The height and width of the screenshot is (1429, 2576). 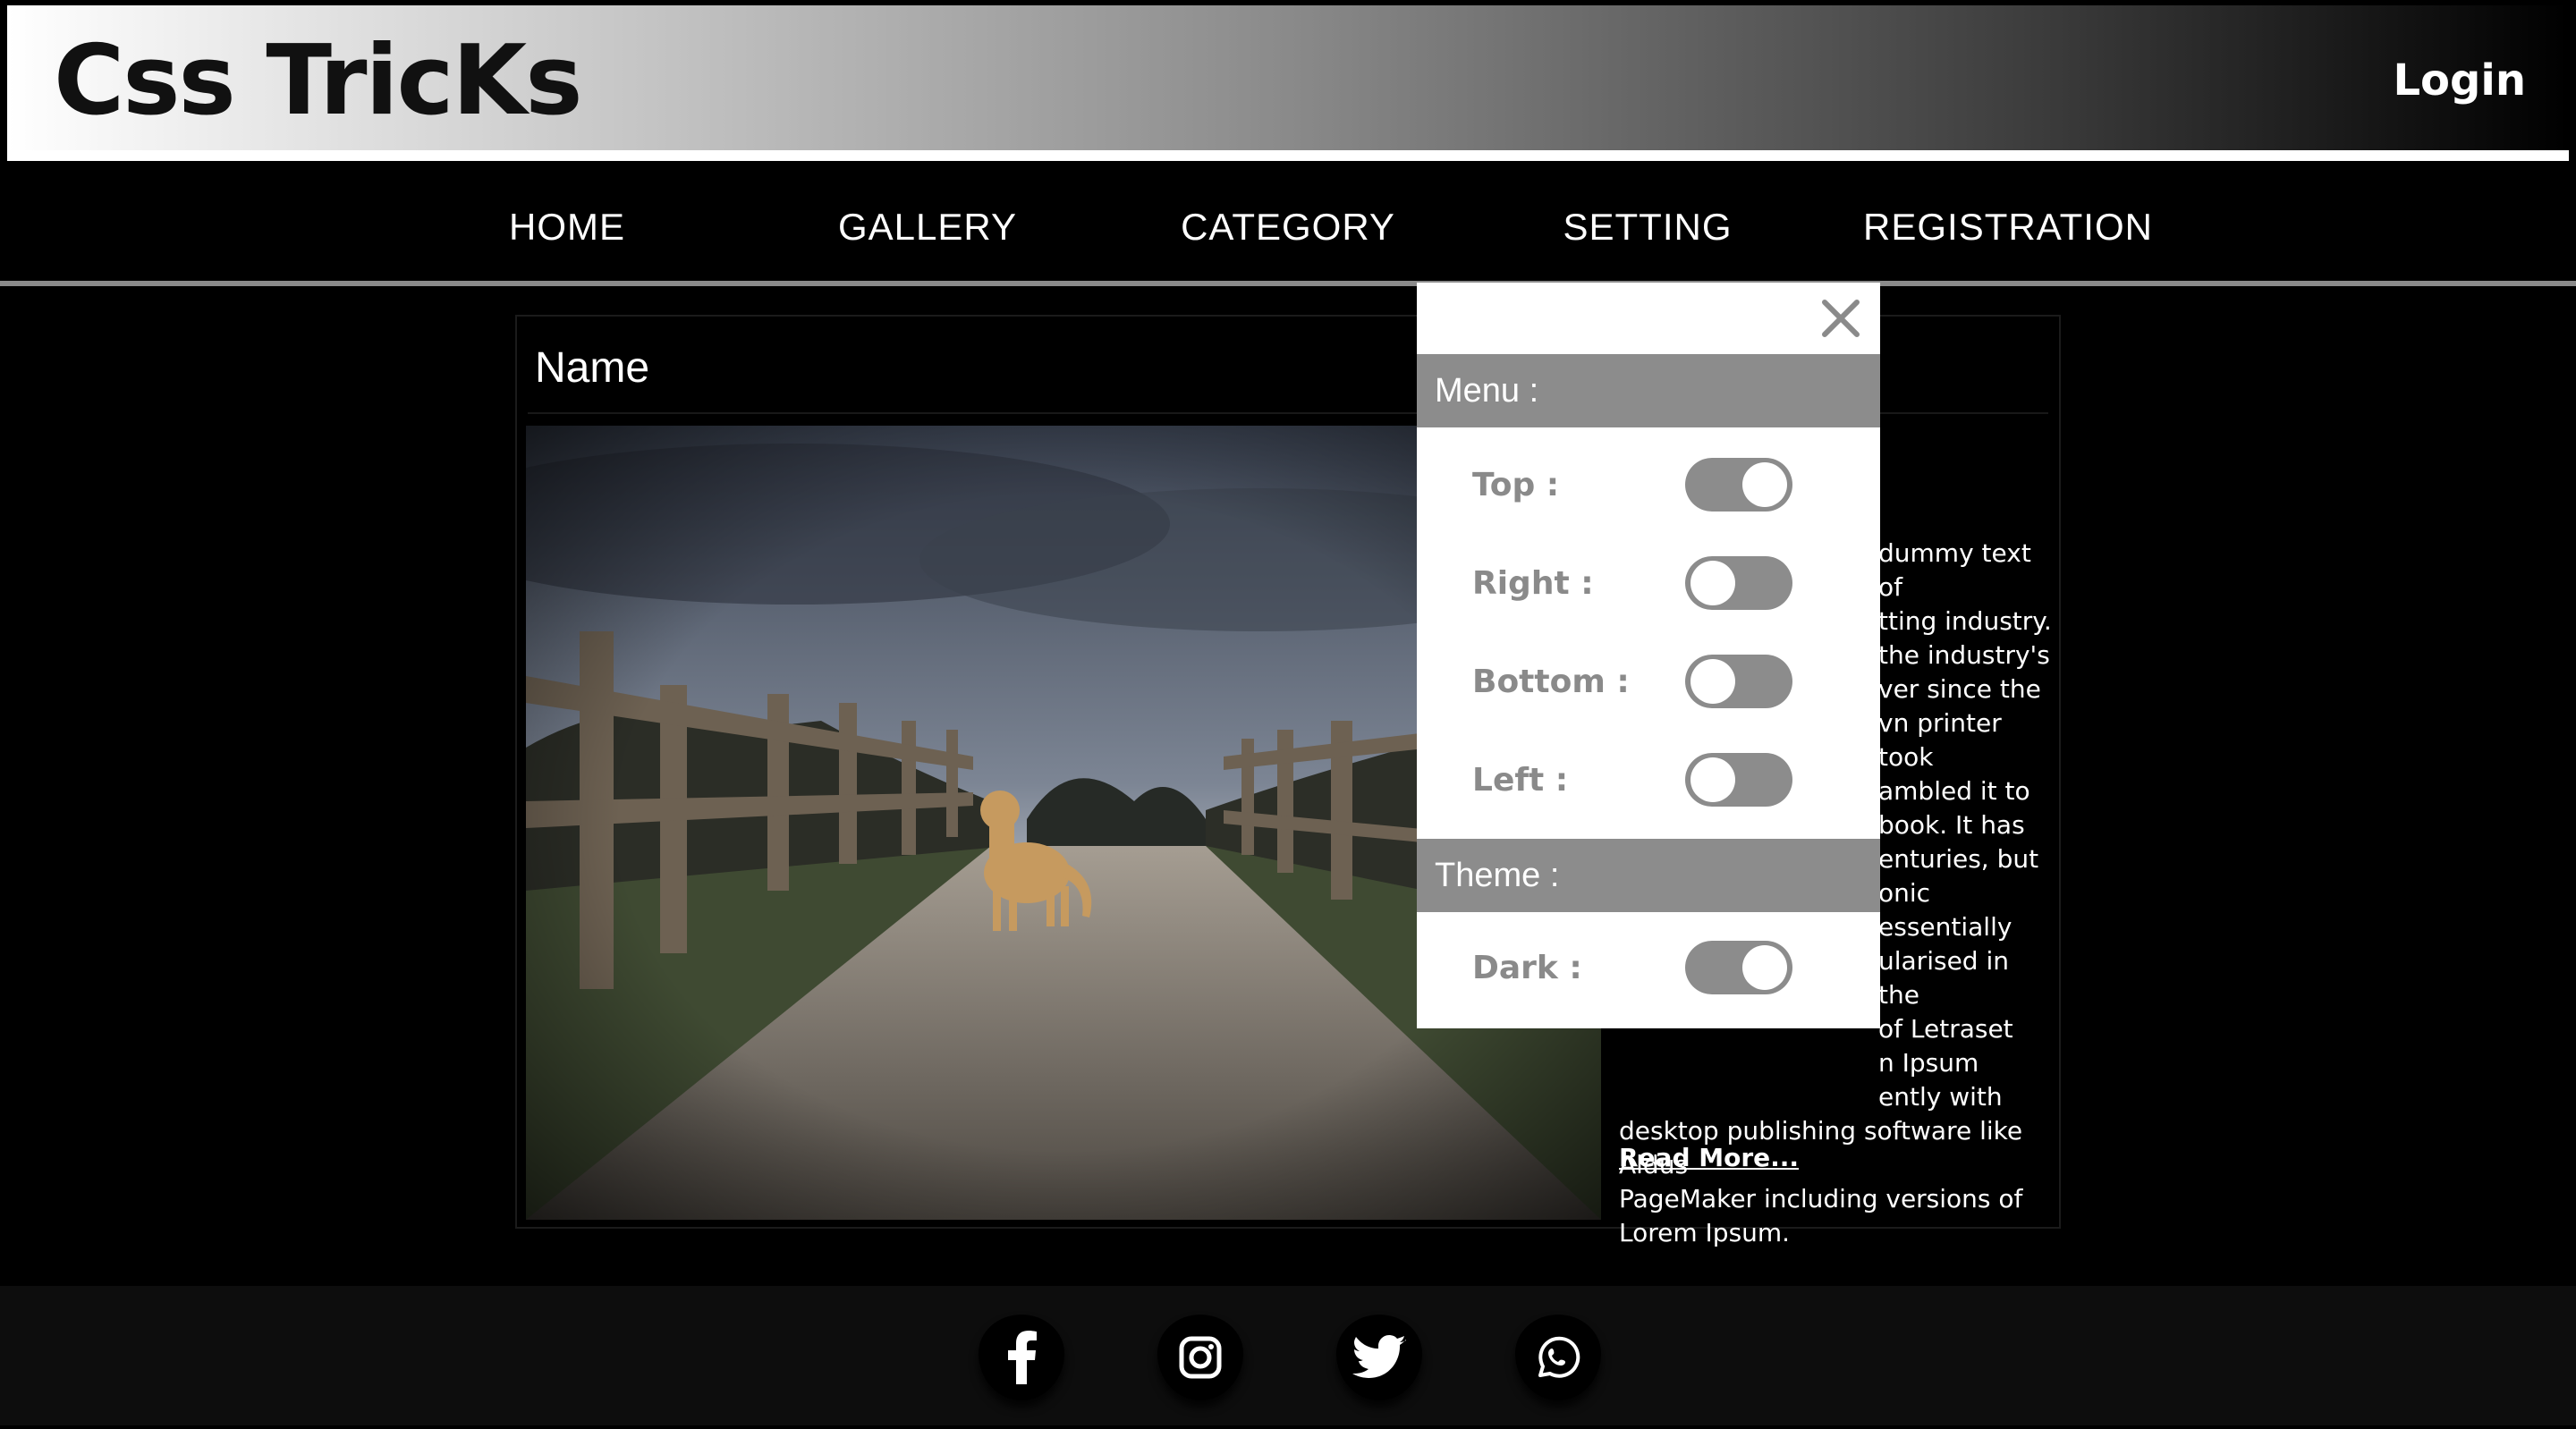 I want to click on theme-heading: Theme :, so click(x=1497, y=875).